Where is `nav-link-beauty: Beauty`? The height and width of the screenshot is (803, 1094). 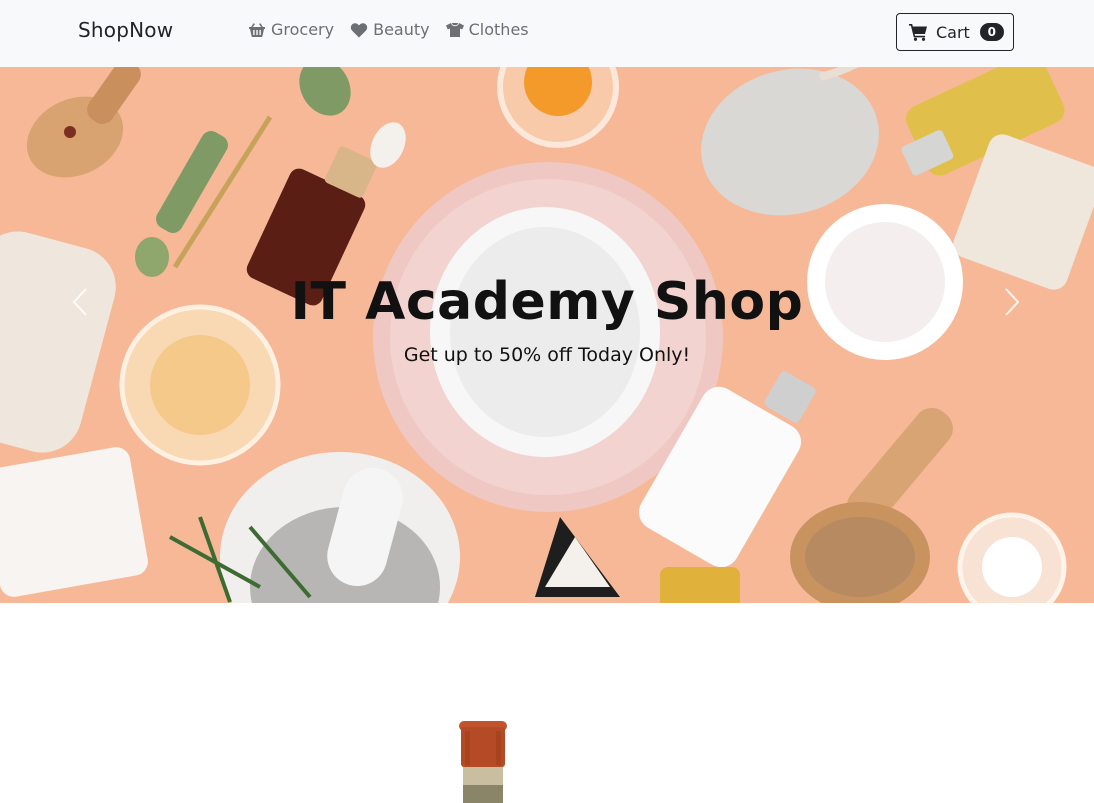 nav-link-beauty: Beauty is located at coordinates (390, 29).